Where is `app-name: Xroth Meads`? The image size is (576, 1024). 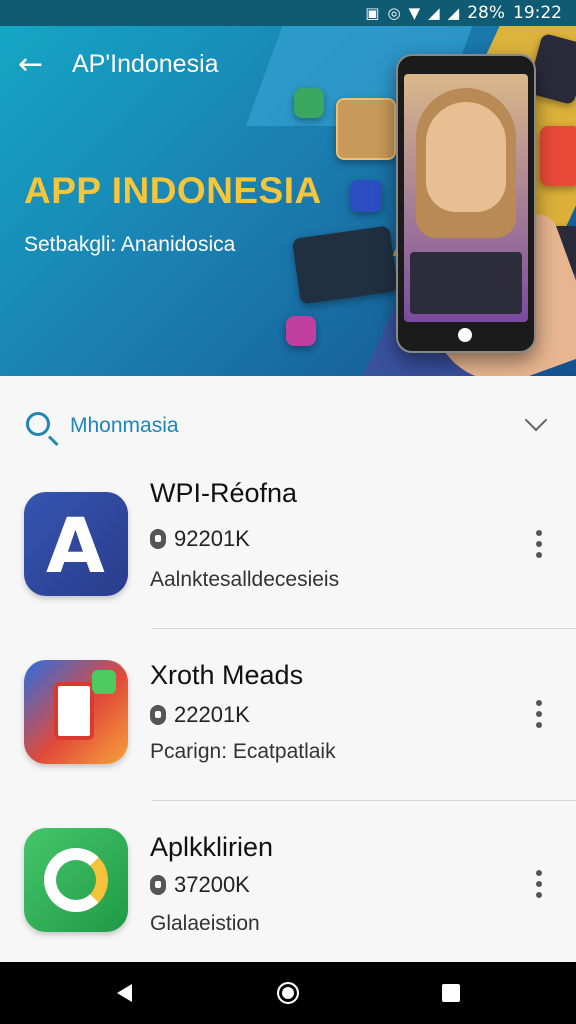
app-name: Xroth Meads is located at coordinates (227, 675).